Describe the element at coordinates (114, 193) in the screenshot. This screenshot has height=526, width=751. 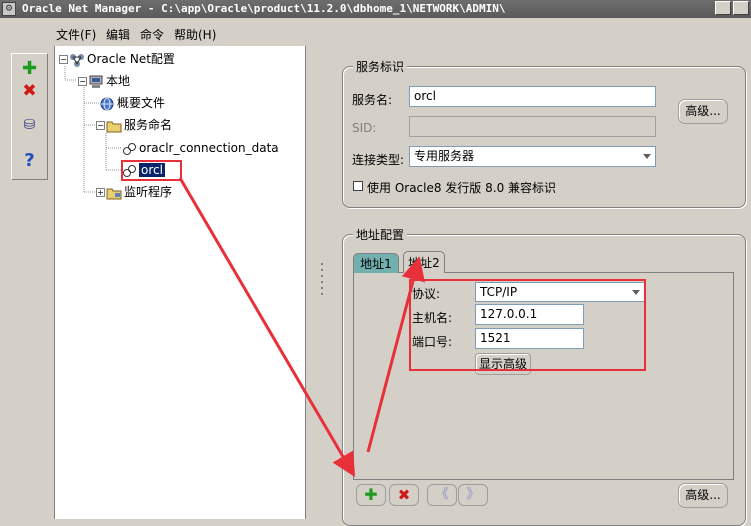
I see `listener-folder-icon` at that location.